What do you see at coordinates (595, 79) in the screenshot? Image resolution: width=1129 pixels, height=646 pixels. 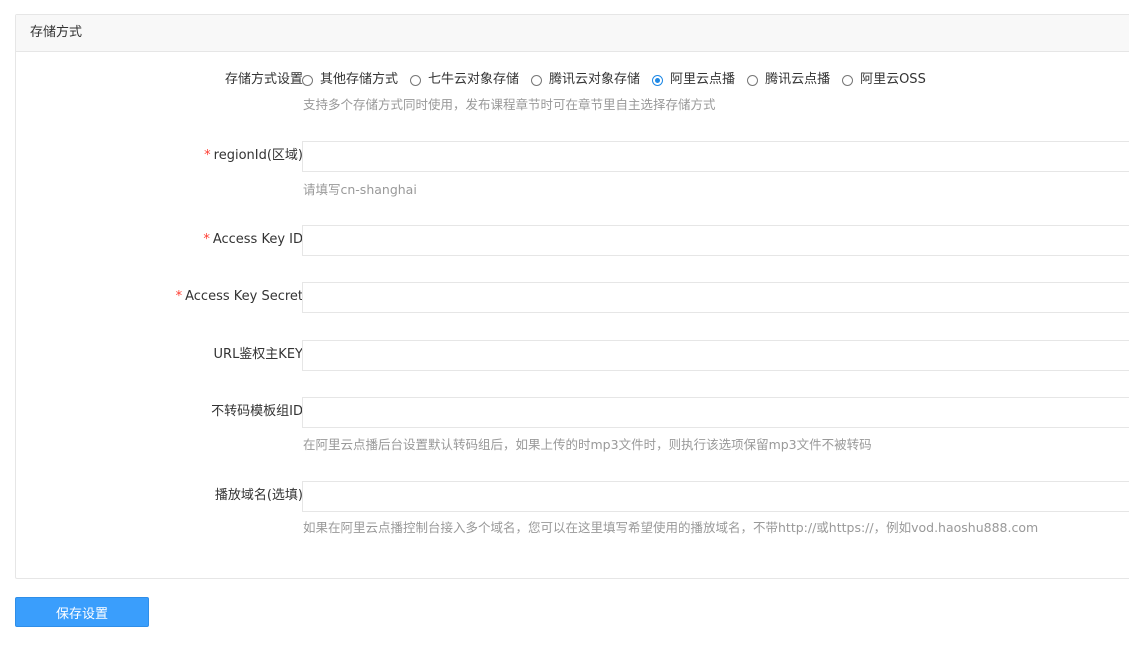 I see `storage-option-label: 腾讯云对象存储` at bounding box center [595, 79].